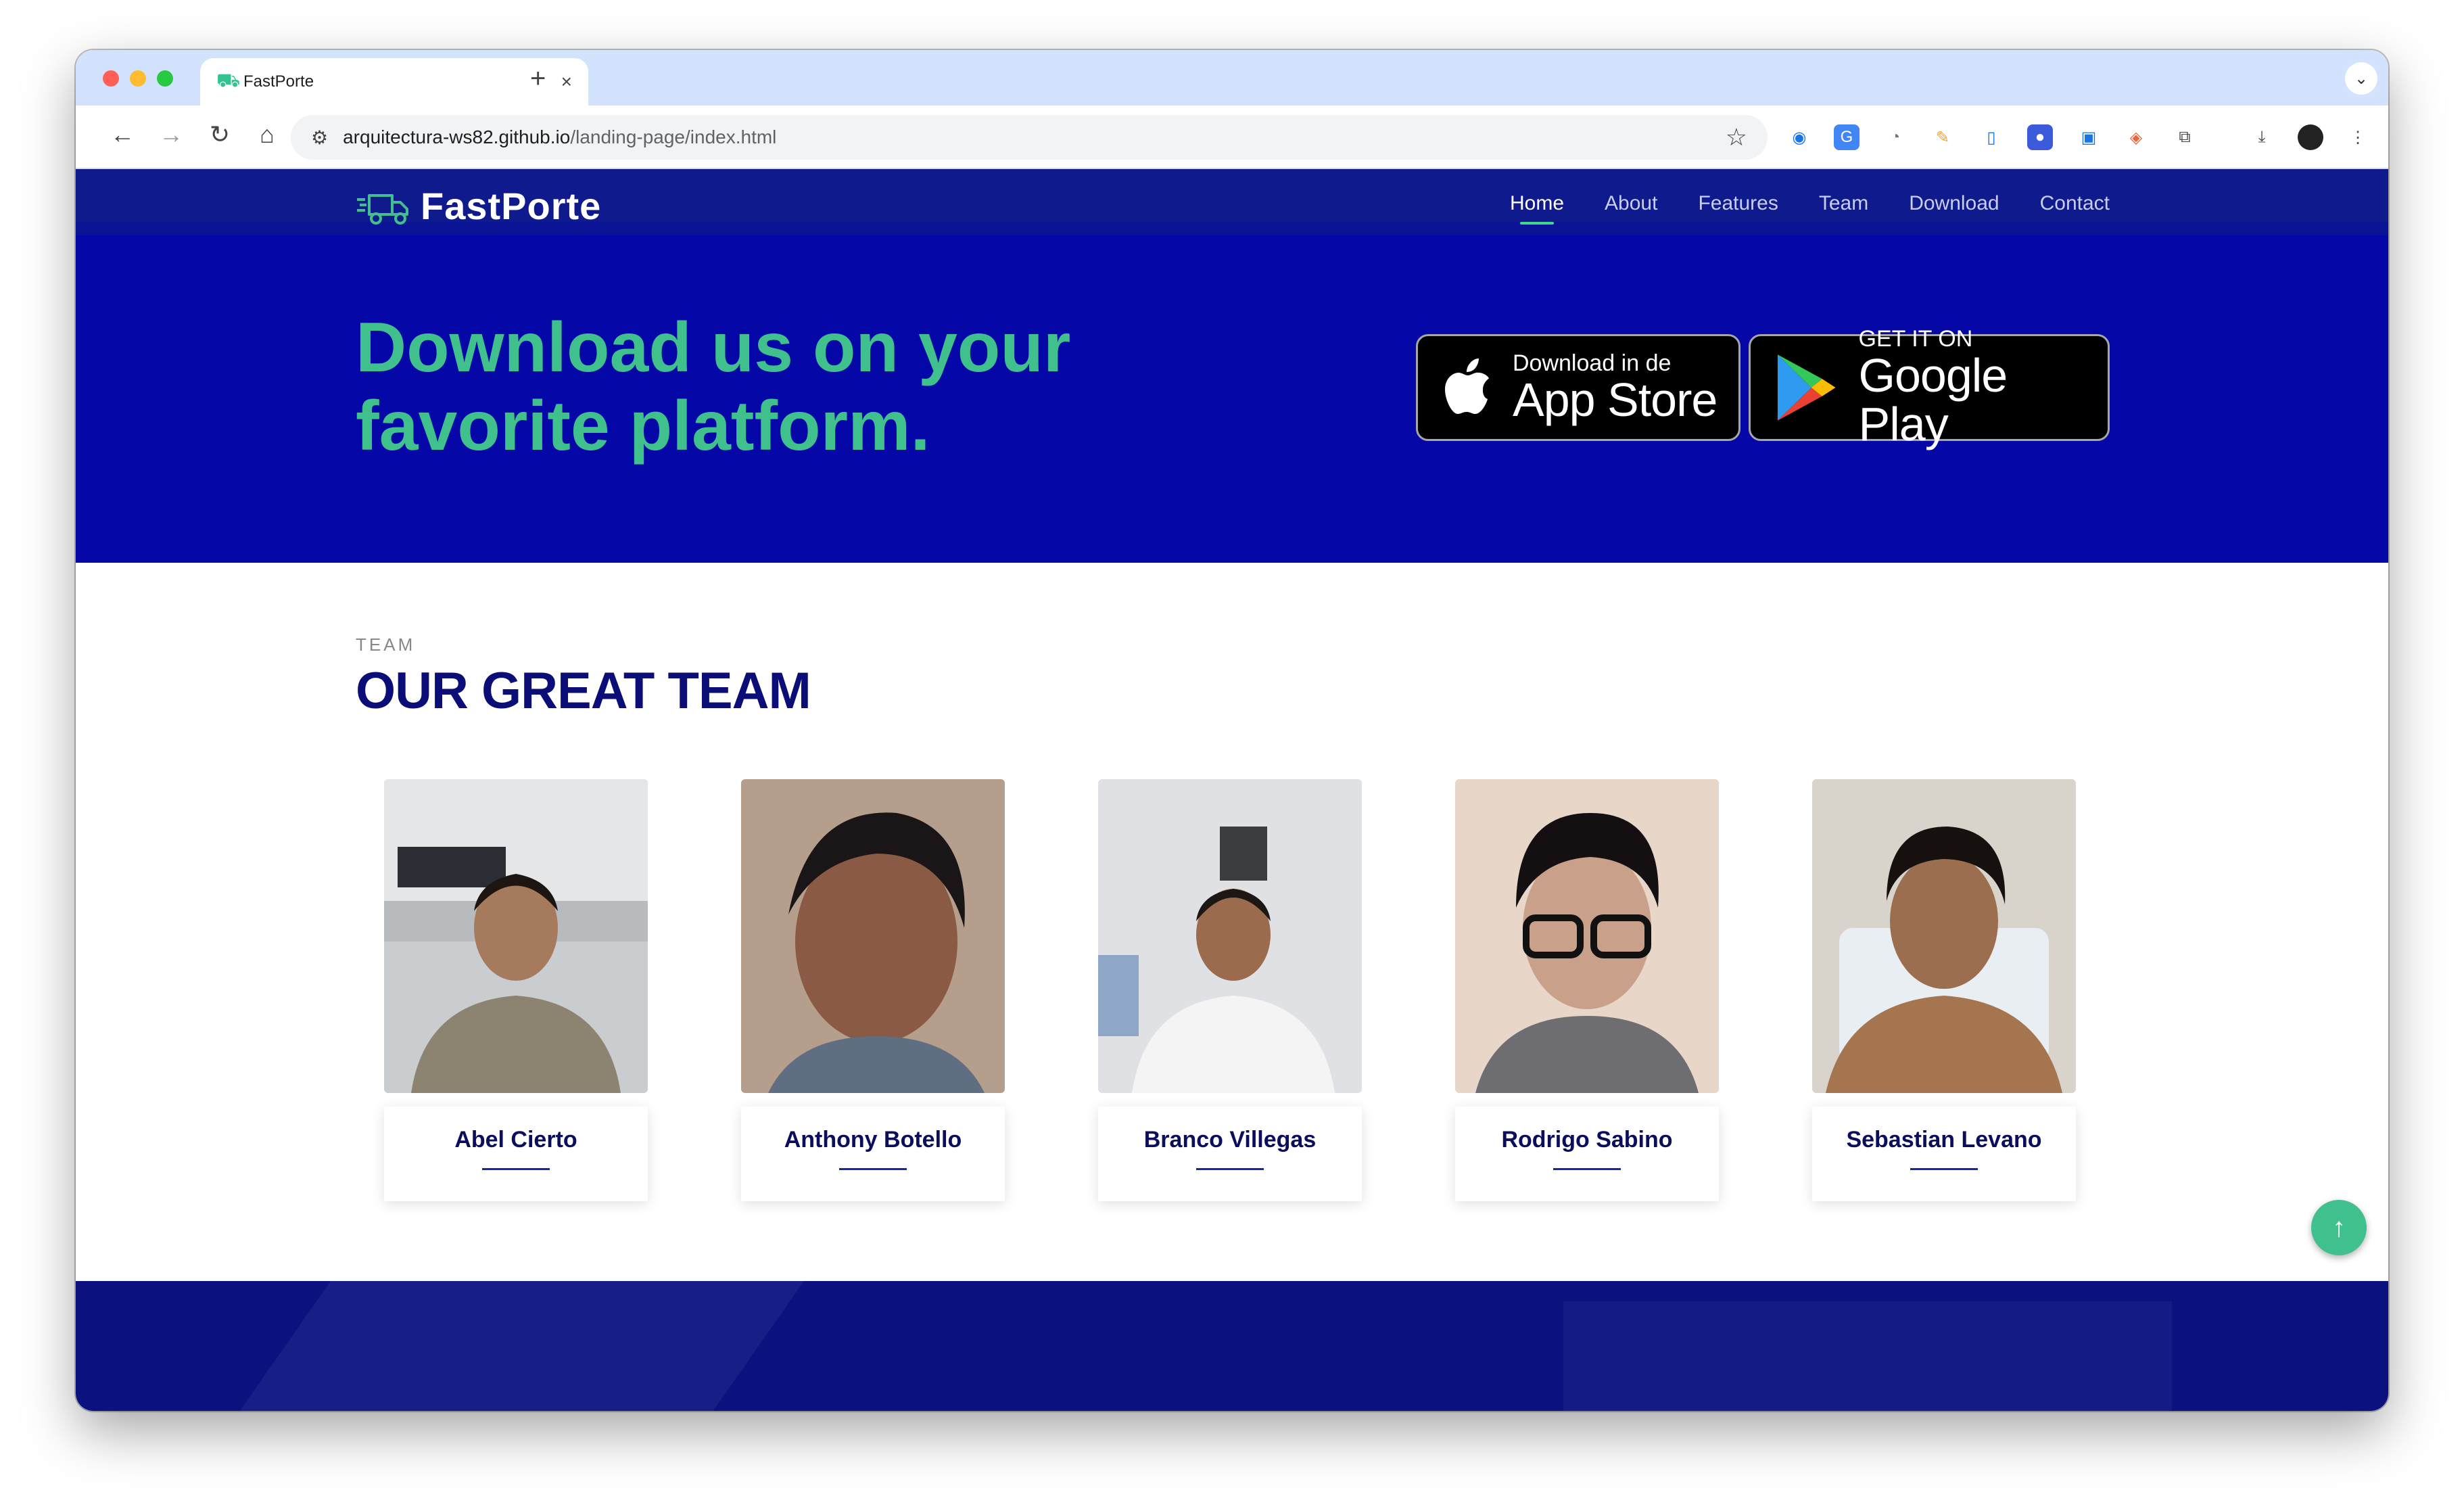  I want to click on member-name-card: Sebastian Levano, so click(1944, 1154).